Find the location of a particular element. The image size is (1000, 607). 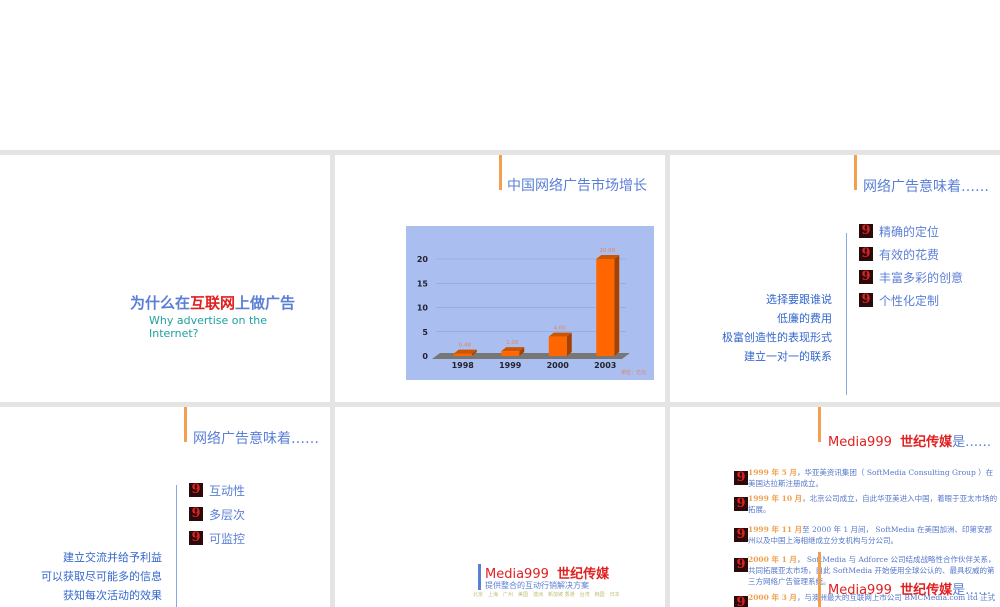

data-label: 0.48 is located at coordinates (465, 346).